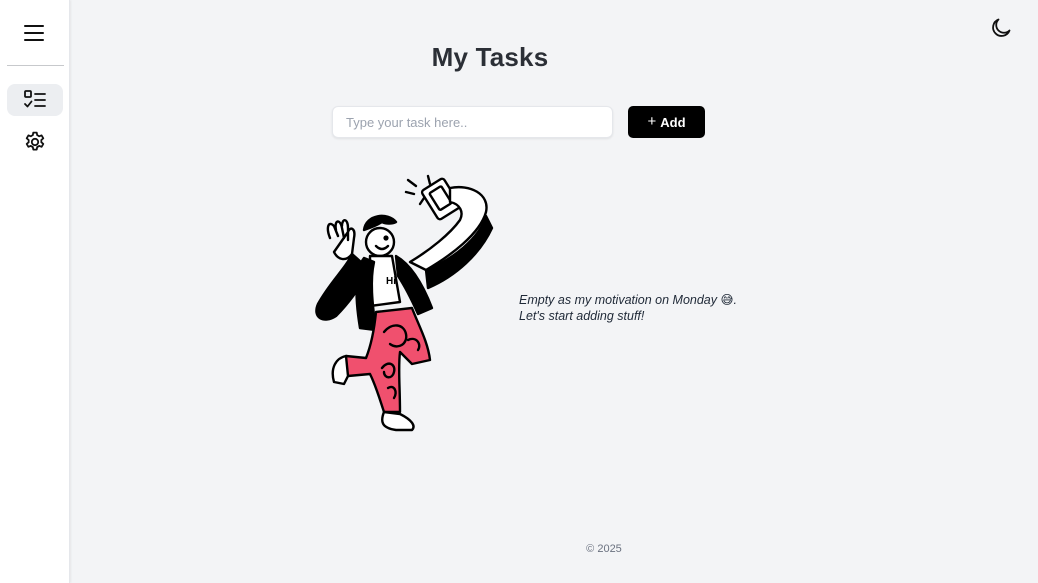 This screenshot has width=1038, height=583. I want to click on add-task-button: + Add, so click(666, 122).